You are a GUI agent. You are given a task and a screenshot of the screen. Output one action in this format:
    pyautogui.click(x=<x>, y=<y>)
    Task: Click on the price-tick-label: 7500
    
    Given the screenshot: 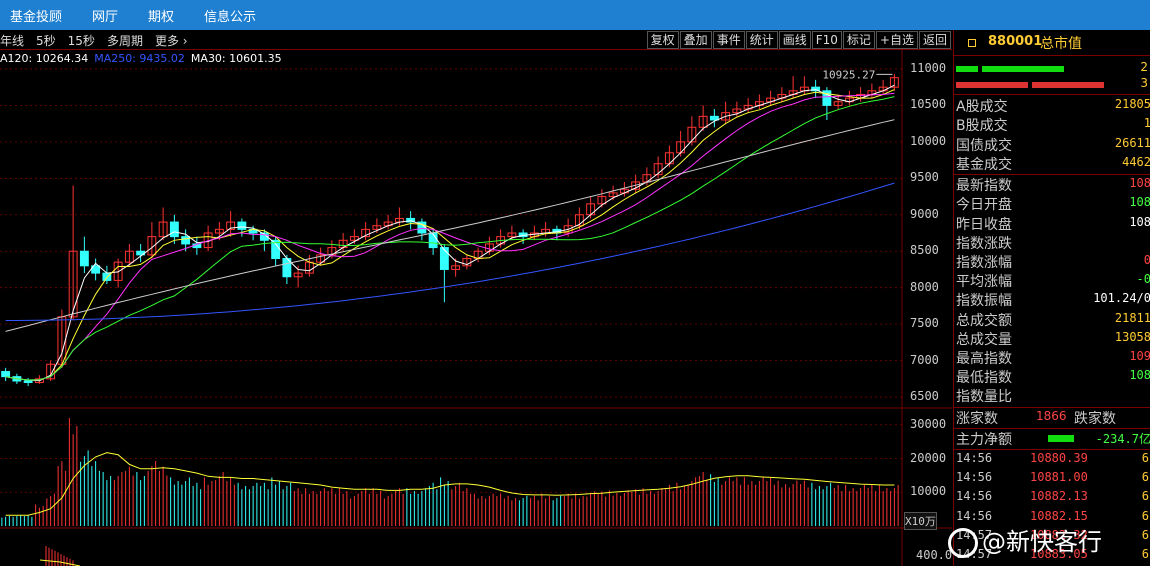 What is the action you would take?
    pyautogui.click(x=924, y=323)
    